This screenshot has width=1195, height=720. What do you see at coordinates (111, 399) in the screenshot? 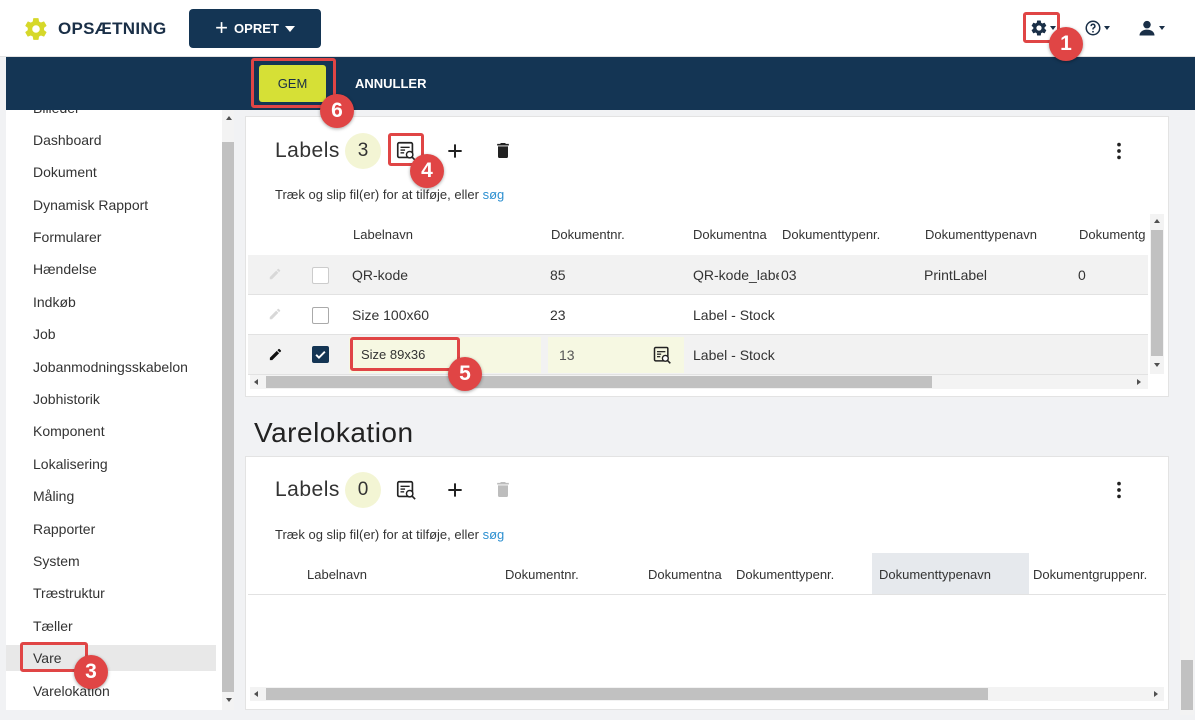
I see `sidebar-item-jobhistorik: Jobhistorik` at bounding box center [111, 399].